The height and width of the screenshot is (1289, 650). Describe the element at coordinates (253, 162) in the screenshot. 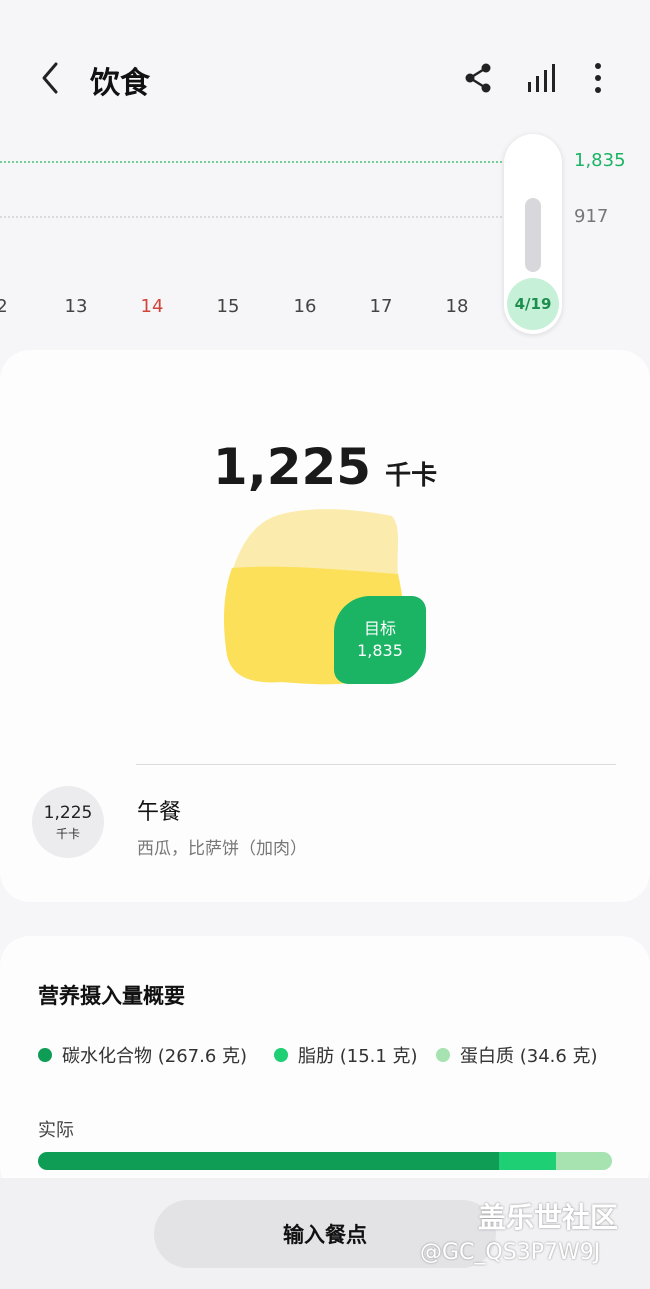

I see `goal-line` at that location.